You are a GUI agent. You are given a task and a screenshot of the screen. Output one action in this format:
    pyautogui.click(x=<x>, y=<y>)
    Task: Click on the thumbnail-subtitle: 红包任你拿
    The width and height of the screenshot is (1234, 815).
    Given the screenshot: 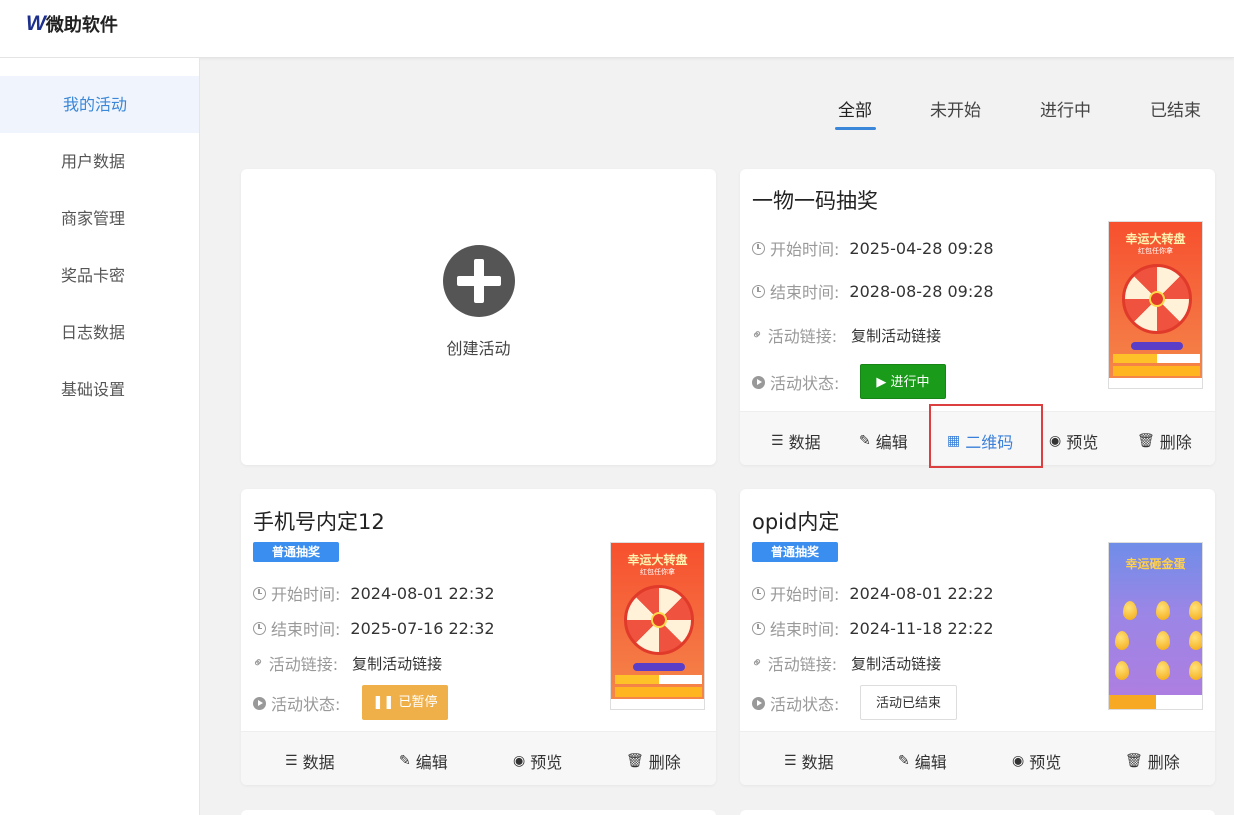 What is the action you would take?
    pyautogui.click(x=657, y=572)
    